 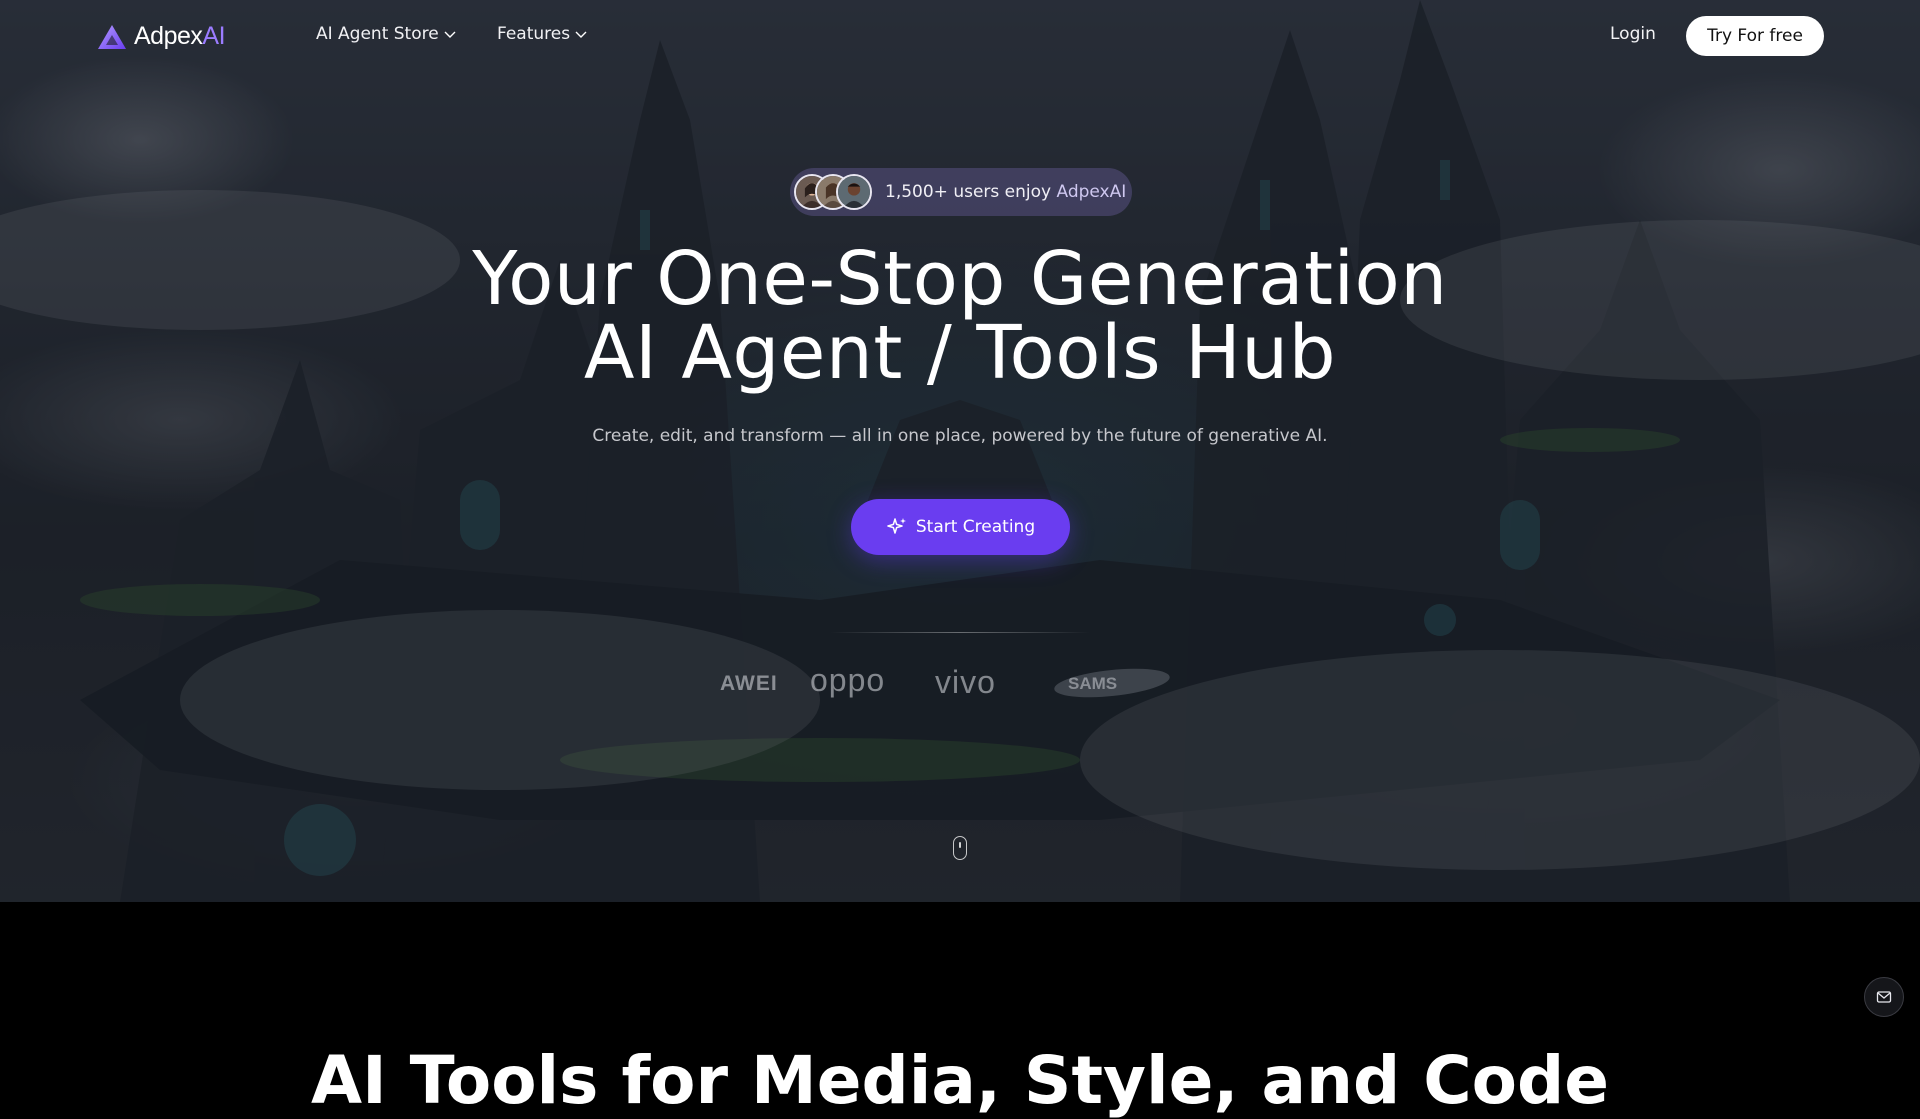 What do you see at coordinates (112, 36) in the screenshot?
I see `logo-mark-icon` at bounding box center [112, 36].